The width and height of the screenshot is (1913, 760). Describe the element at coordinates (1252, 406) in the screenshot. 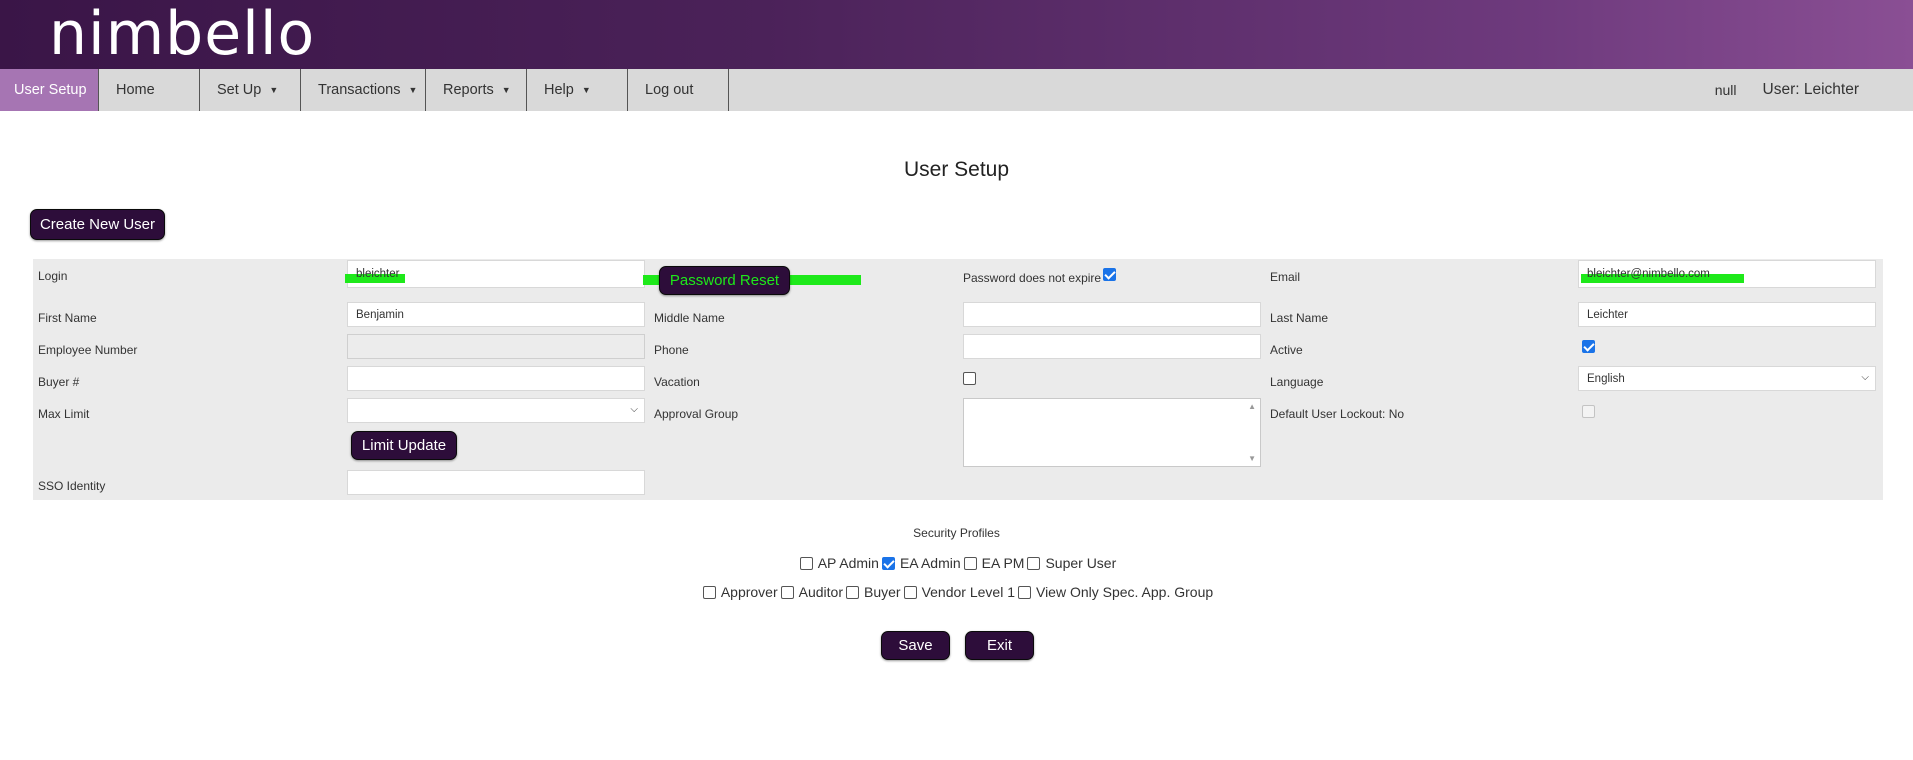

I see `scroll-up-icon: ▲` at that location.